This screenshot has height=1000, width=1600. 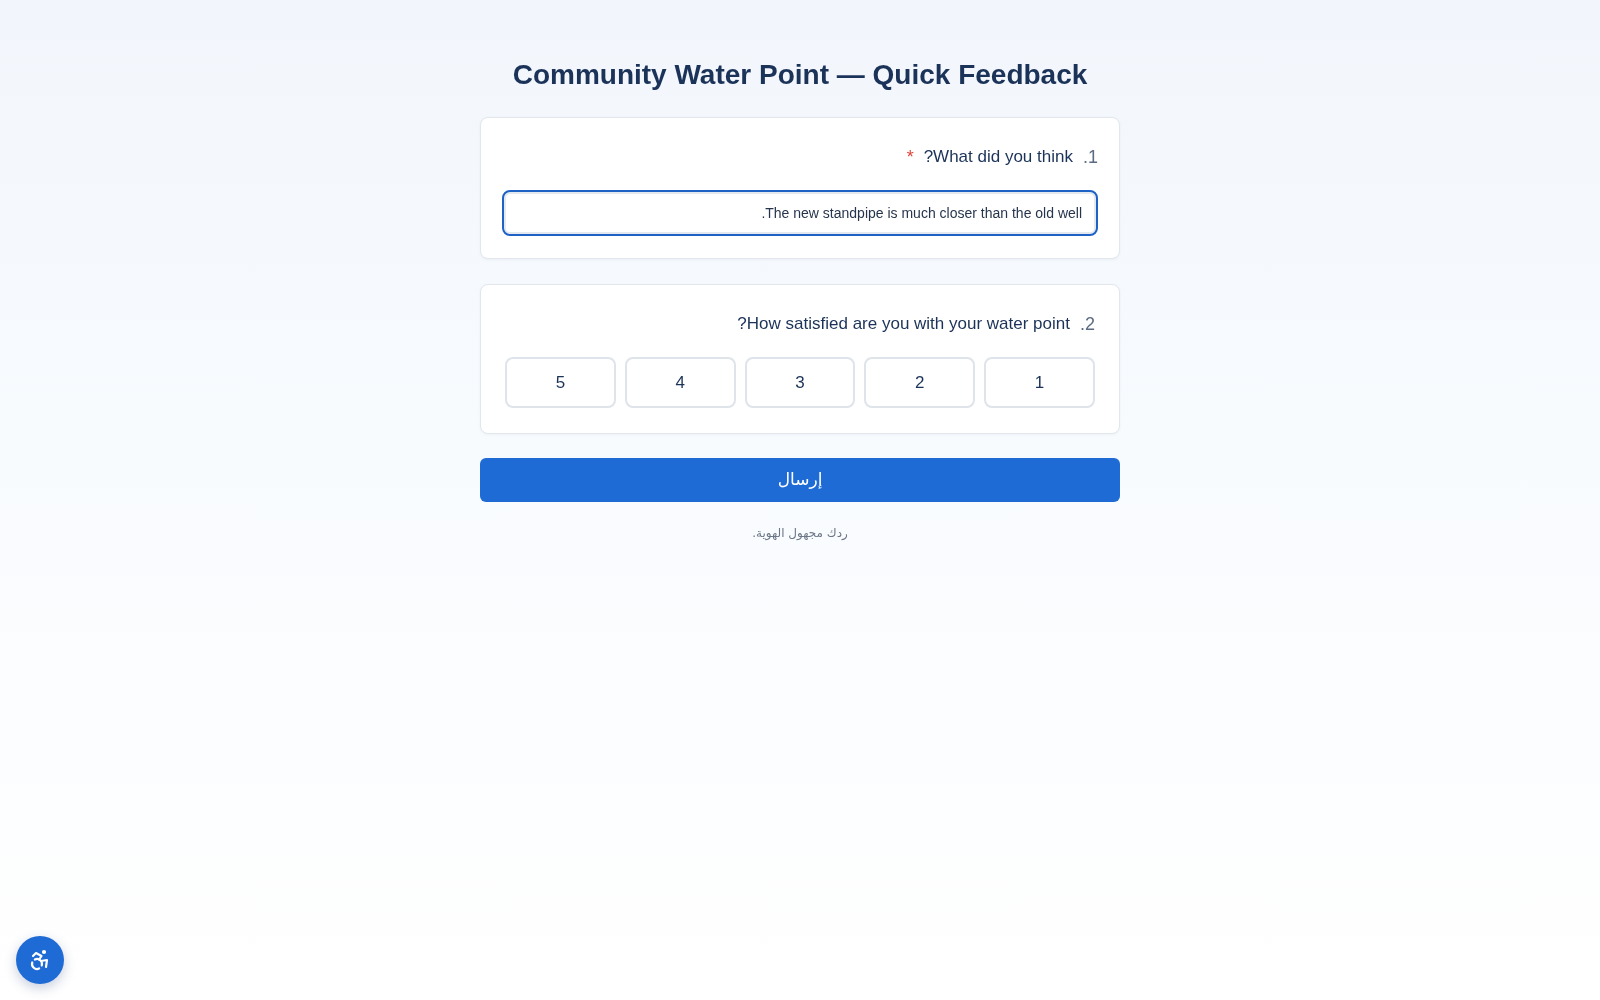 I want to click on required-mark: *, so click(x=910, y=157).